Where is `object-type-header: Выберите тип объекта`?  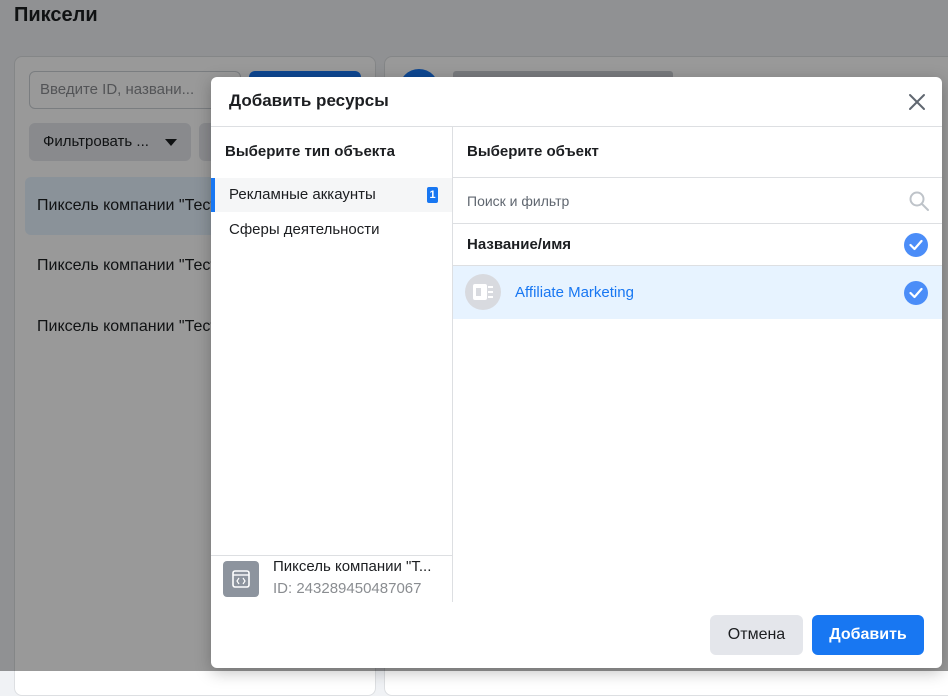
object-type-header: Выберите тип объекта is located at coordinates (310, 151).